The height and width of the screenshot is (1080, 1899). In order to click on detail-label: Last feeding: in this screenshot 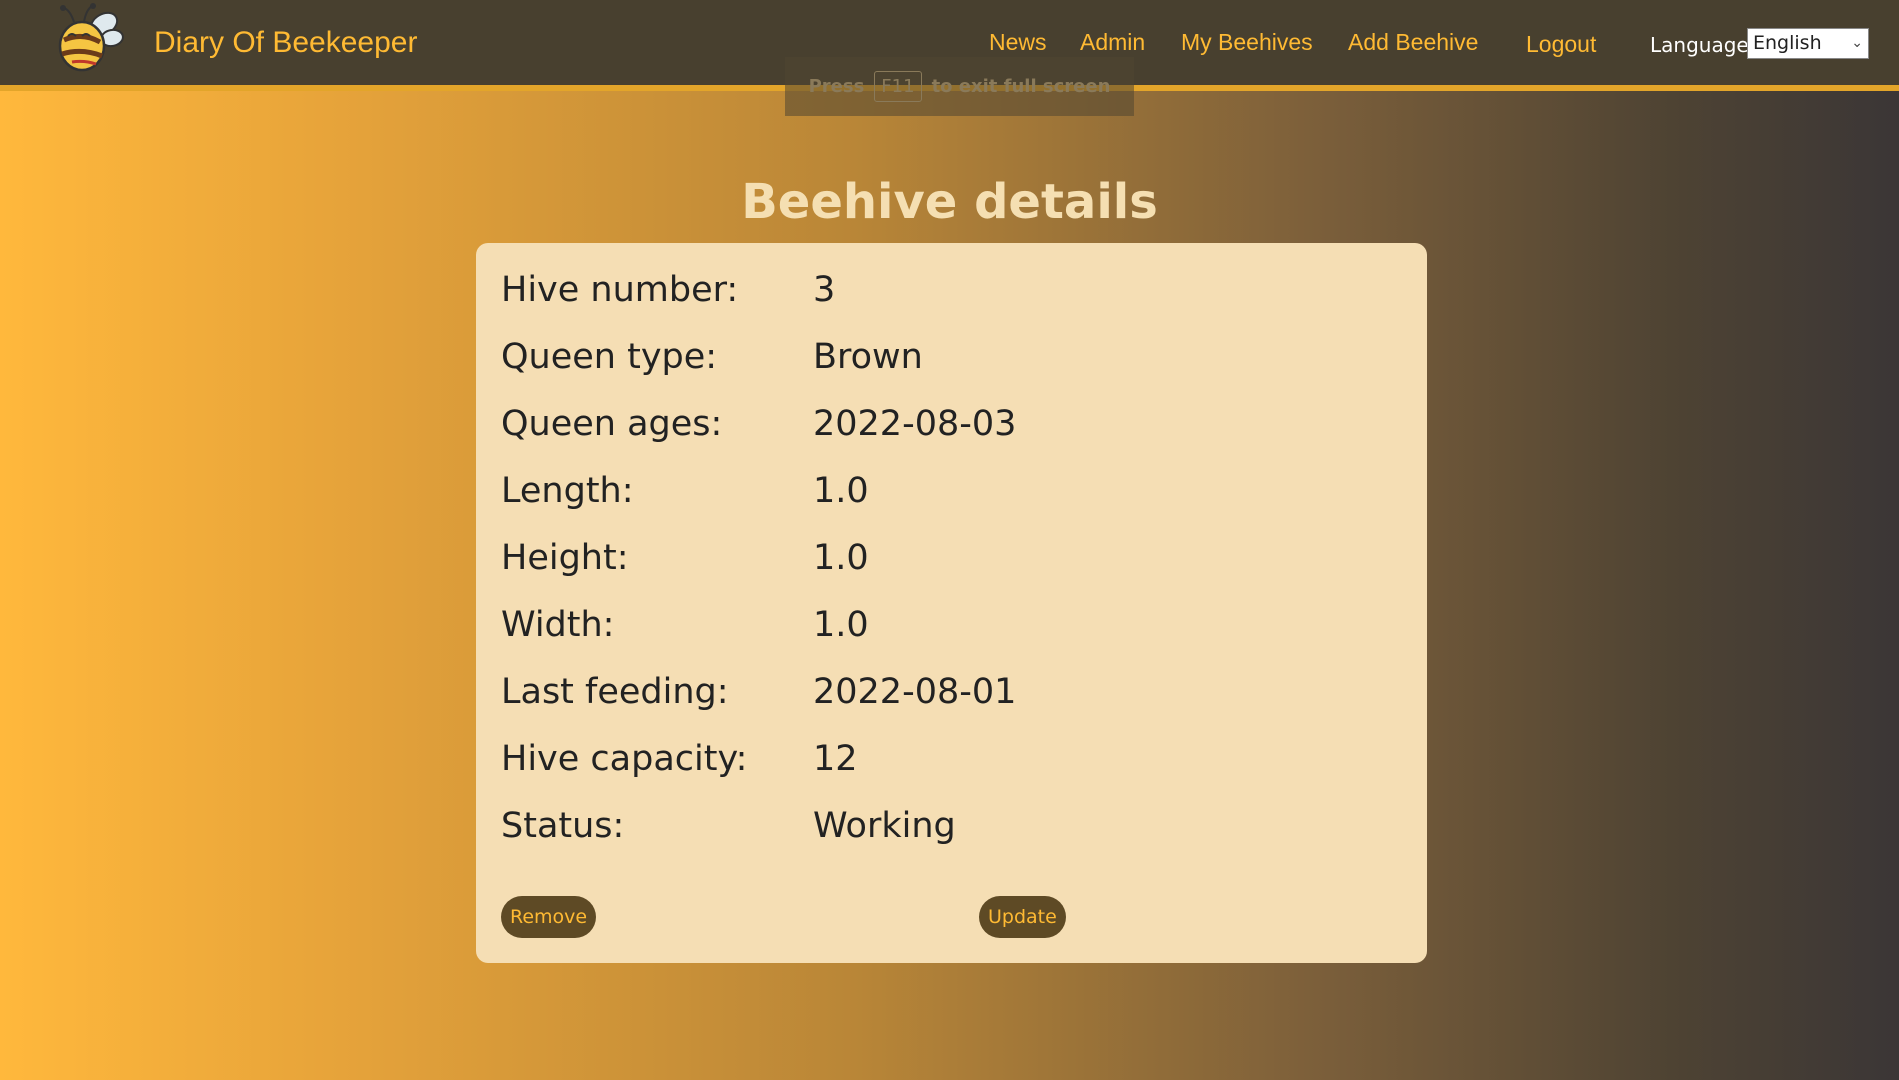, I will do `click(615, 692)`.